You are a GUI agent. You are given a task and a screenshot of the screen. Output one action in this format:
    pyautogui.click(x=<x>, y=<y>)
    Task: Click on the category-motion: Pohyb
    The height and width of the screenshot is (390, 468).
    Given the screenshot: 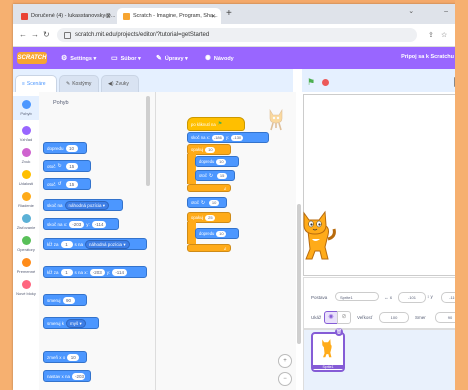 What is the action you would take?
    pyautogui.click(x=26, y=108)
    